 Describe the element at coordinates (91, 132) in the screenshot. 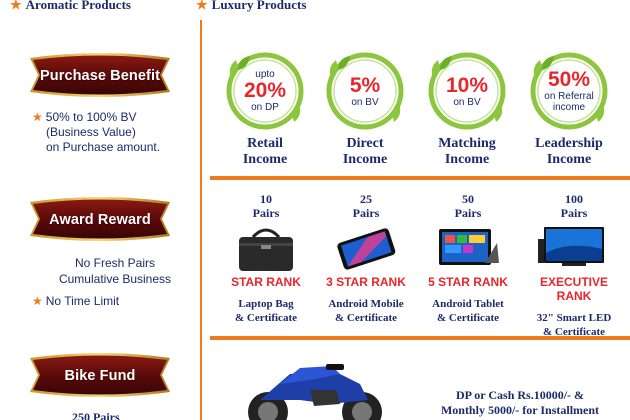

I see `purchase-line: (Business Value)` at that location.